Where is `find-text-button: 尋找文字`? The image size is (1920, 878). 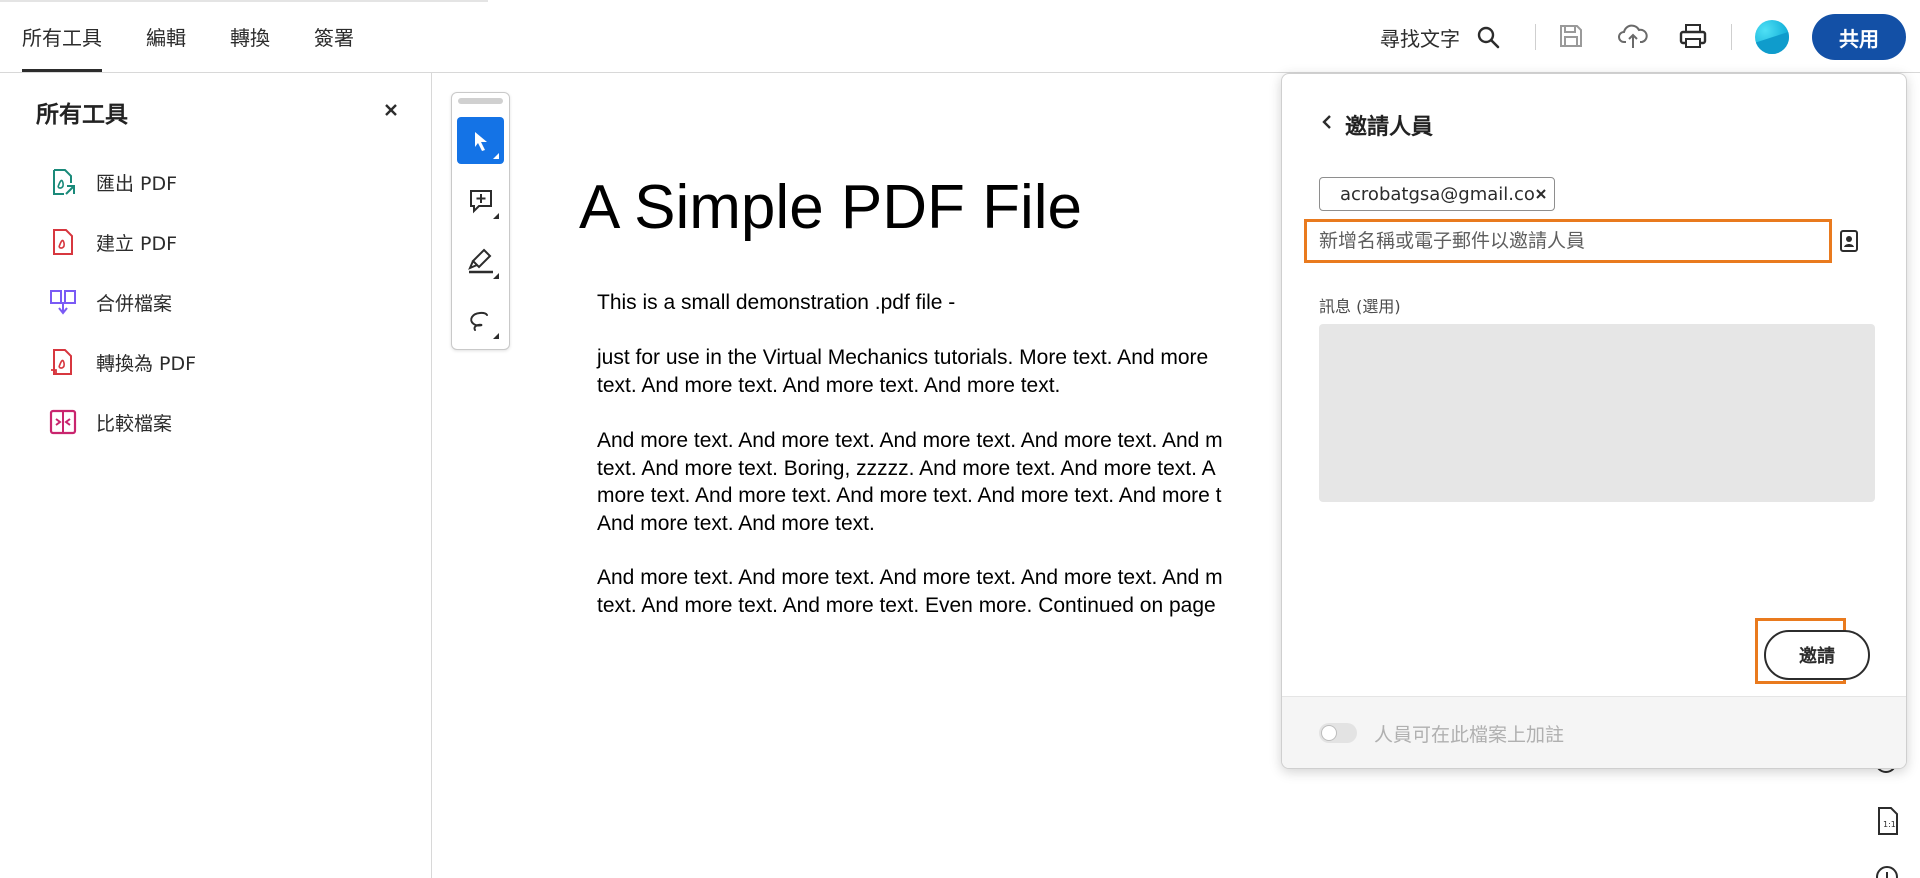
find-text-button: 尋找文字 is located at coordinates (1440, 37).